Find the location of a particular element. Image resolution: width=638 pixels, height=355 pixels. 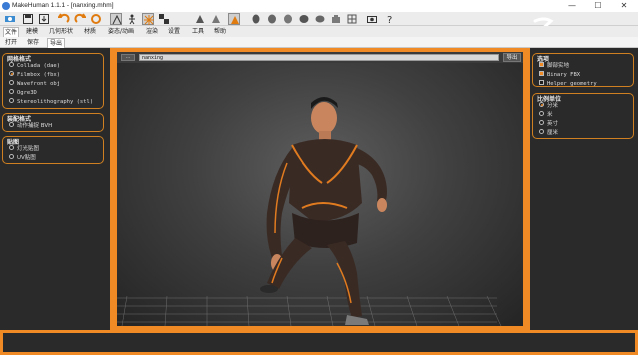

subdivide-icon is located at coordinates (148, 19).